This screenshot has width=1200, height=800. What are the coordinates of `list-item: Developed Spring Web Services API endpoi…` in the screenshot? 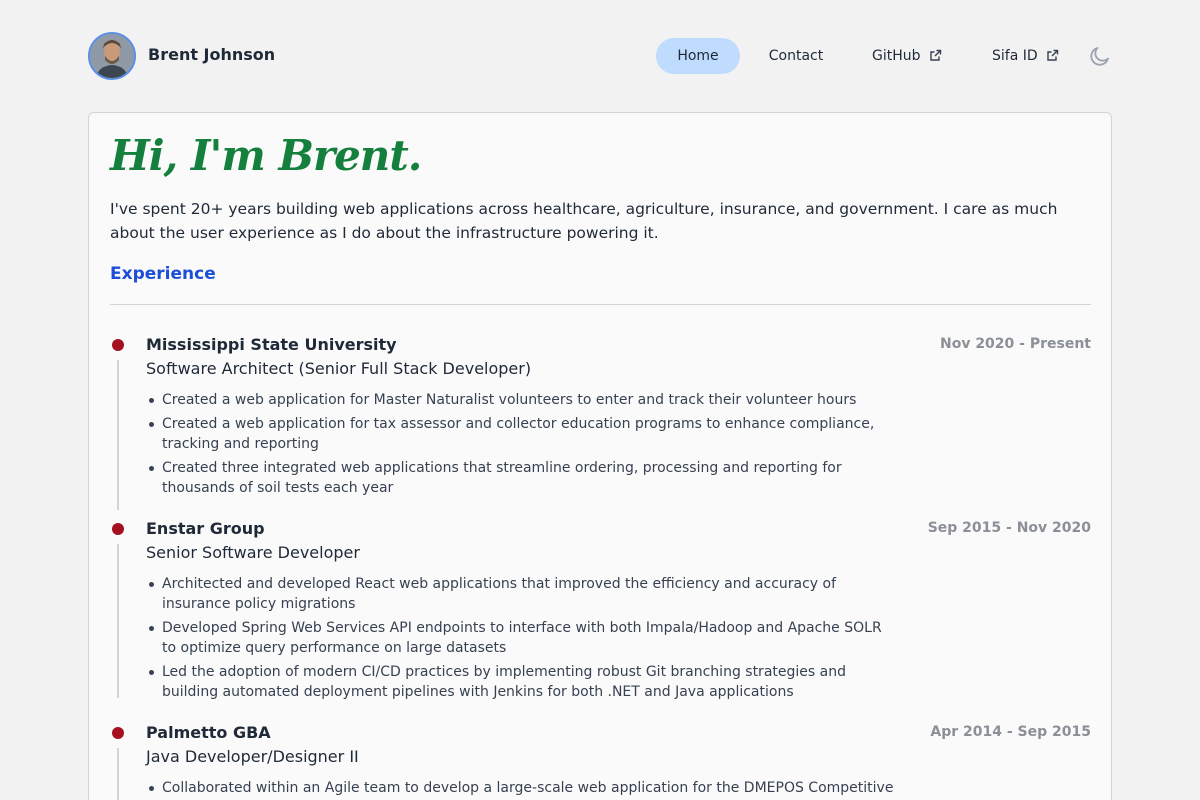 It's located at (523, 638).